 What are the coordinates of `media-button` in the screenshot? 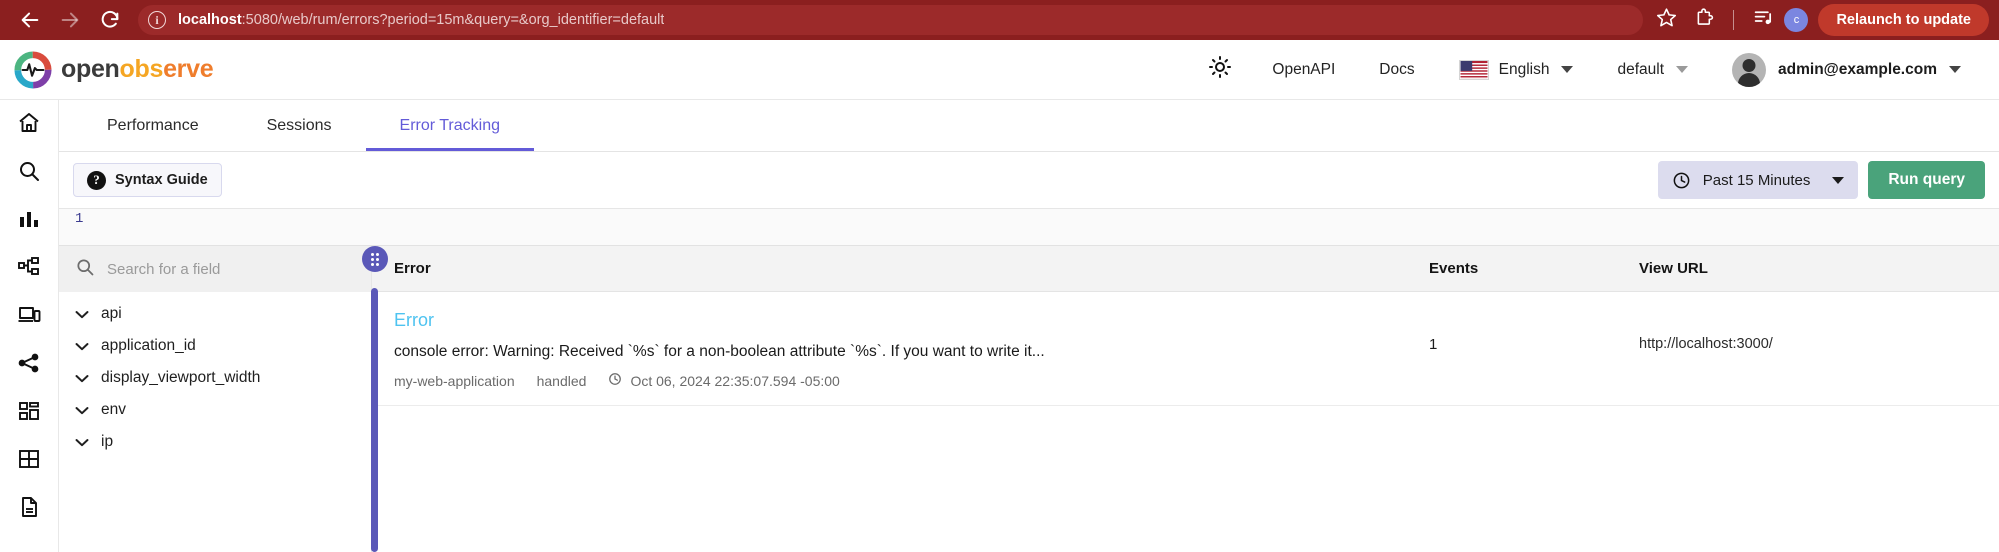 It's located at (1763, 20).